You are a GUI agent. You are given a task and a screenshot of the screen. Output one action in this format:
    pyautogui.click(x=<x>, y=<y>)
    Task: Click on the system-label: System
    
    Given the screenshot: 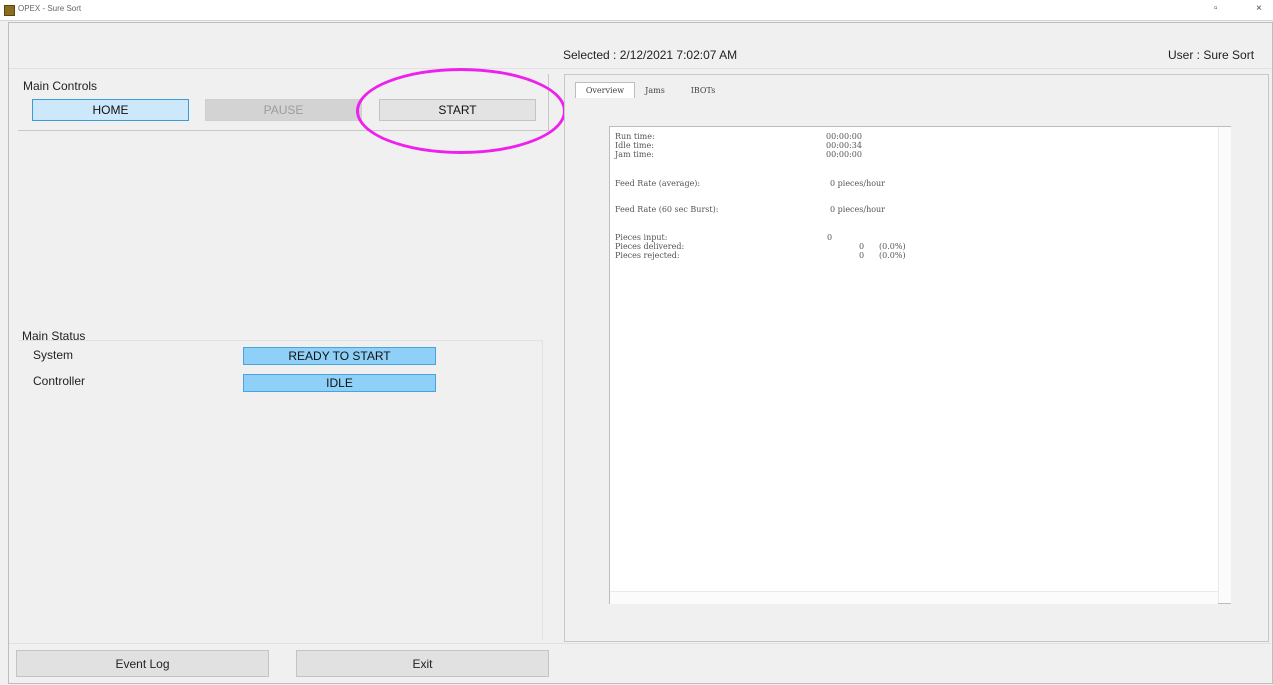 What is the action you would take?
    pyautogui.click(x=53, y=355)
    